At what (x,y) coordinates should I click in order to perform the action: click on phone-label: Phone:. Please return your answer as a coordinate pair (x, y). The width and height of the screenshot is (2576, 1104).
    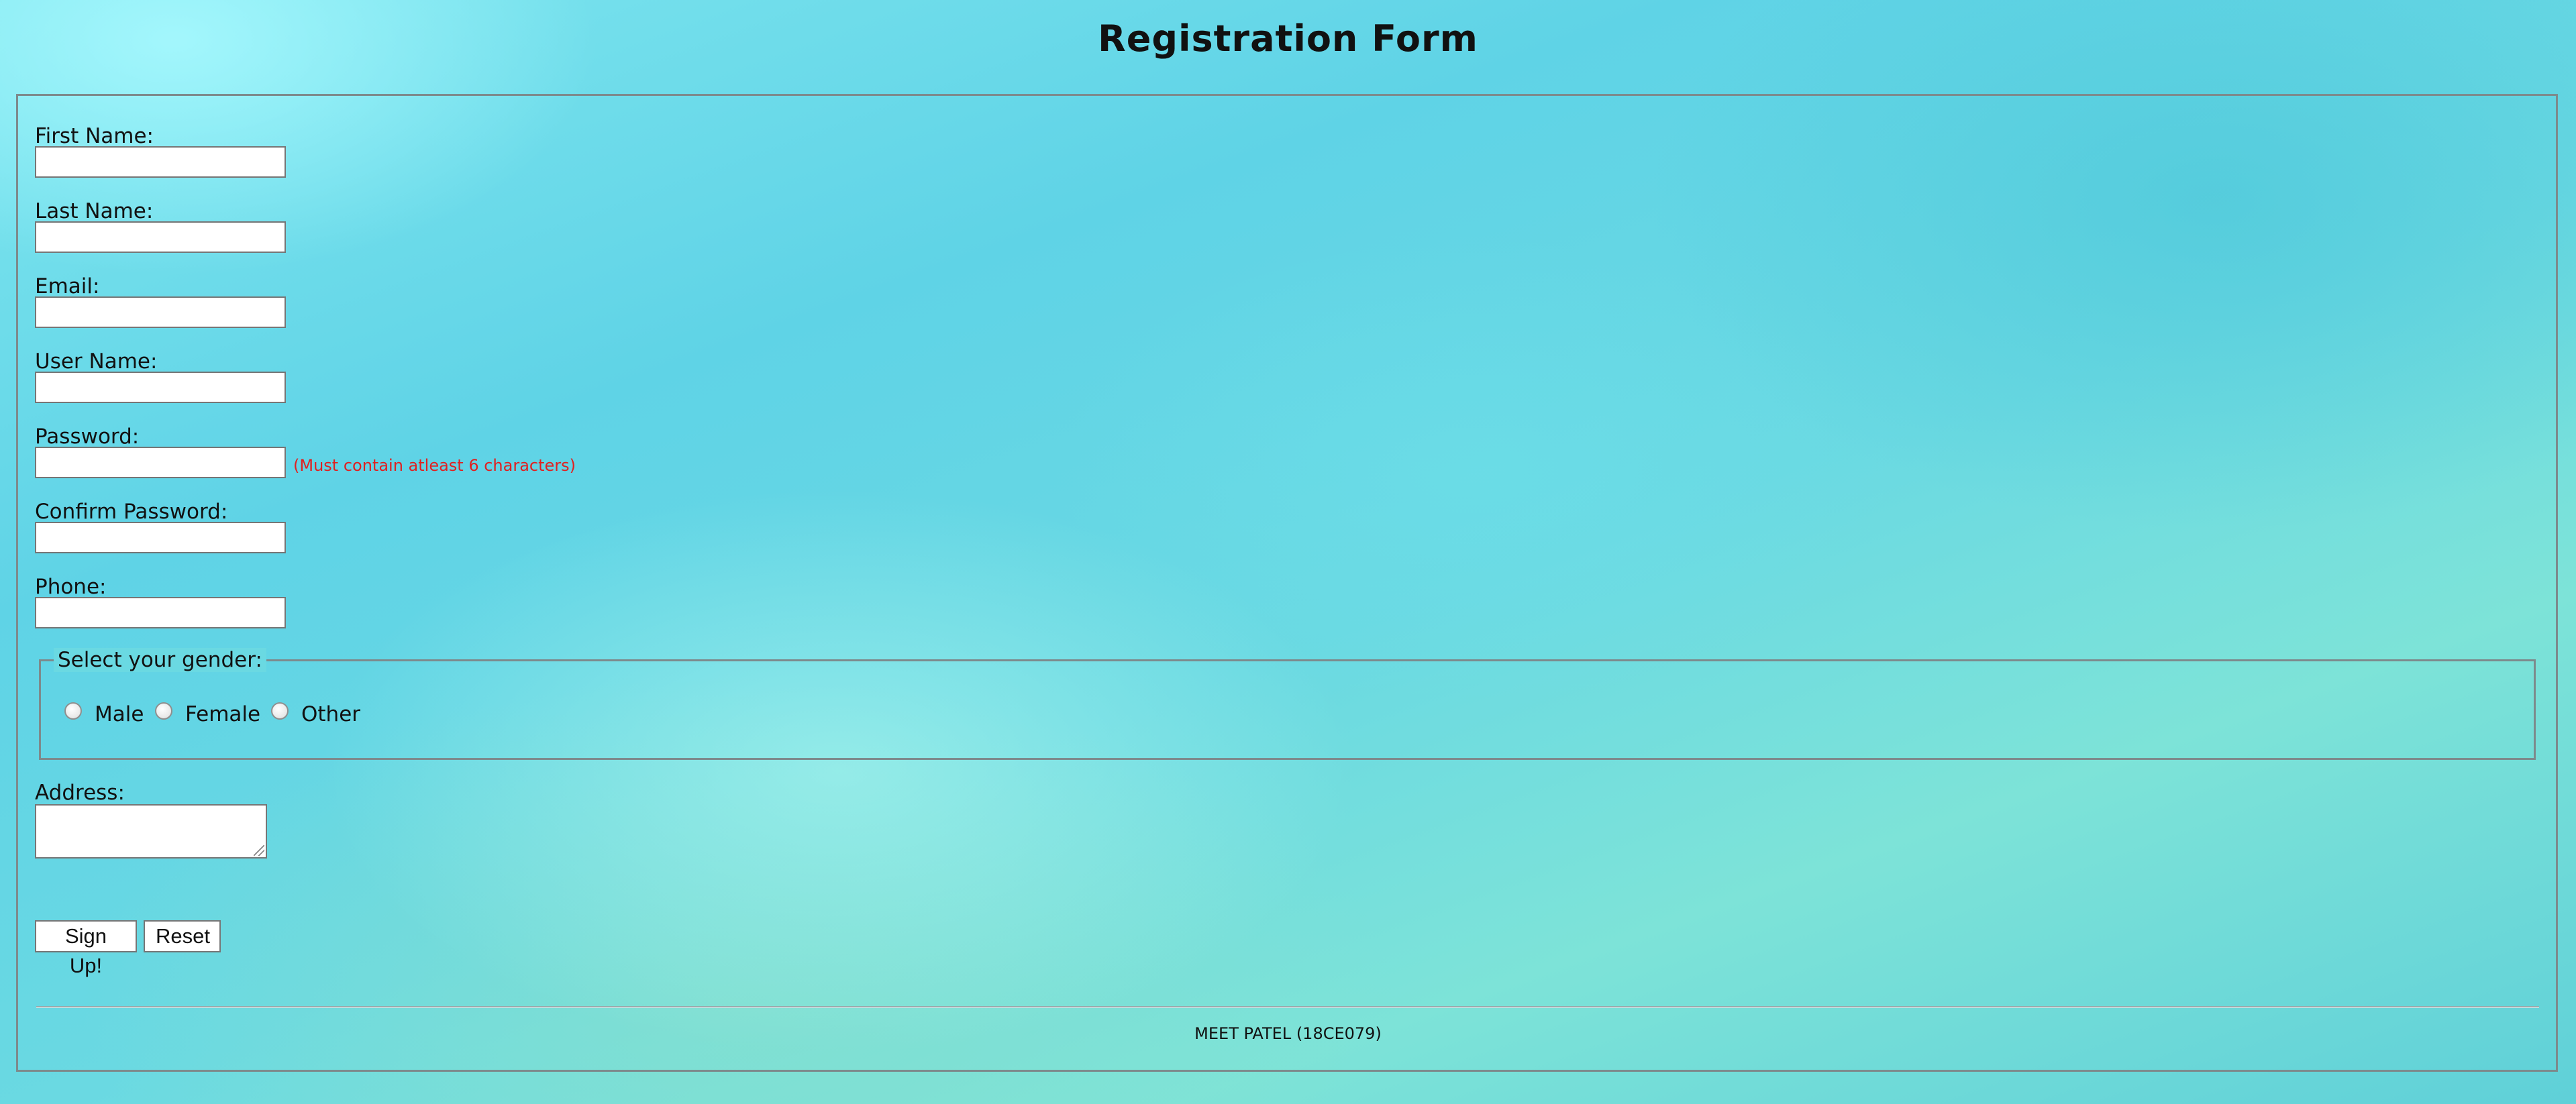
    Looking at the image, I should click on (71, 587).